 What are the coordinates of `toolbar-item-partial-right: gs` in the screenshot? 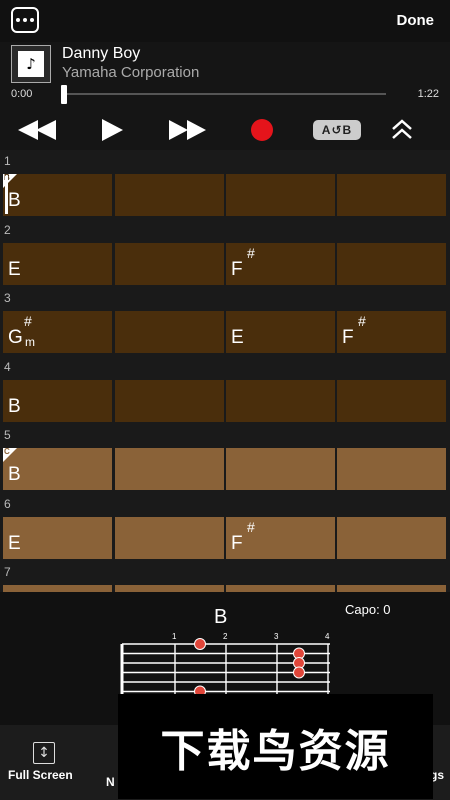 It's located at (440, 762).